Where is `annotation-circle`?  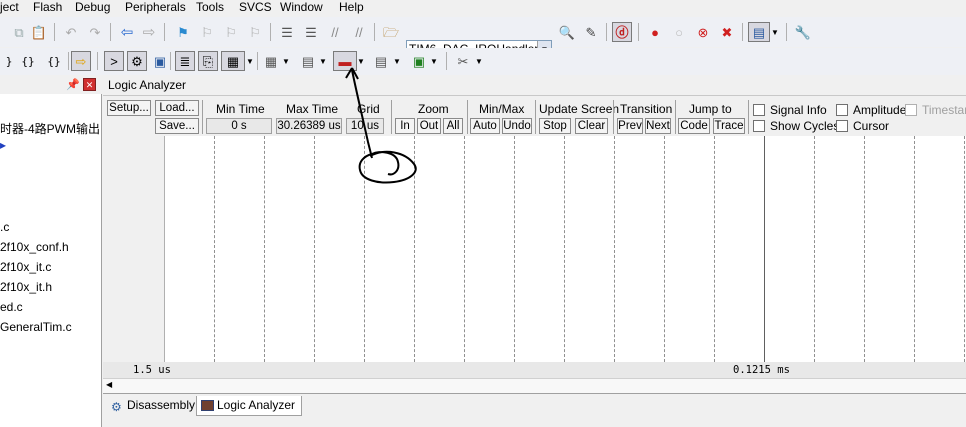 annotation-circle is located at coordinates (387, 167).